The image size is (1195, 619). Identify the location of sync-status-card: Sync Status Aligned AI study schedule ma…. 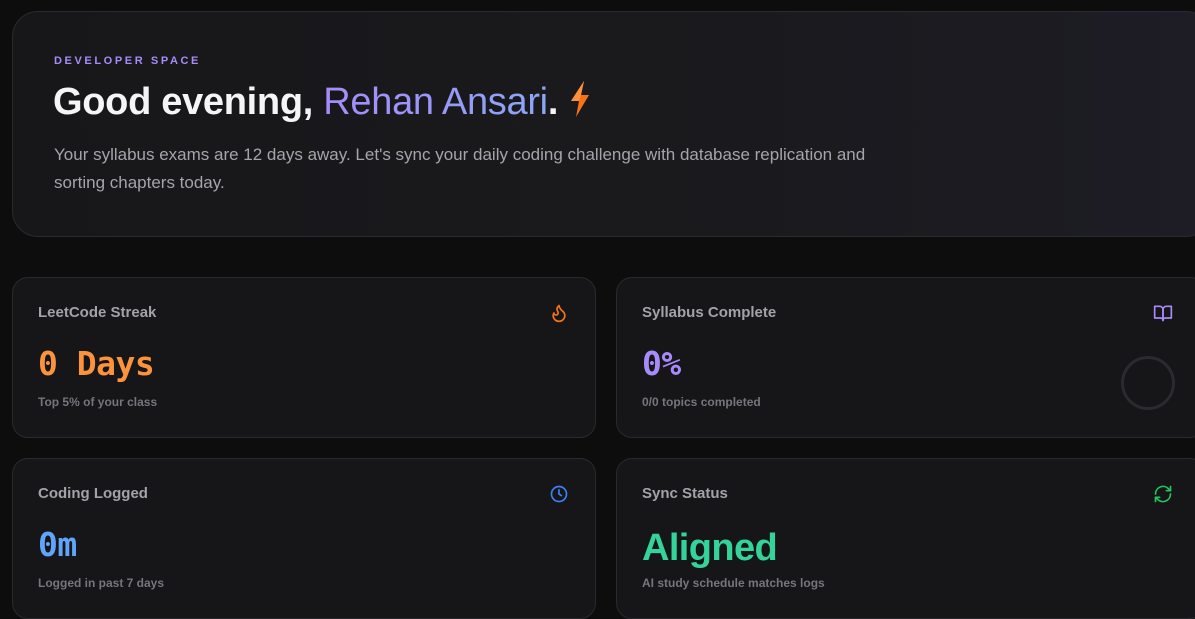
(905, 538).